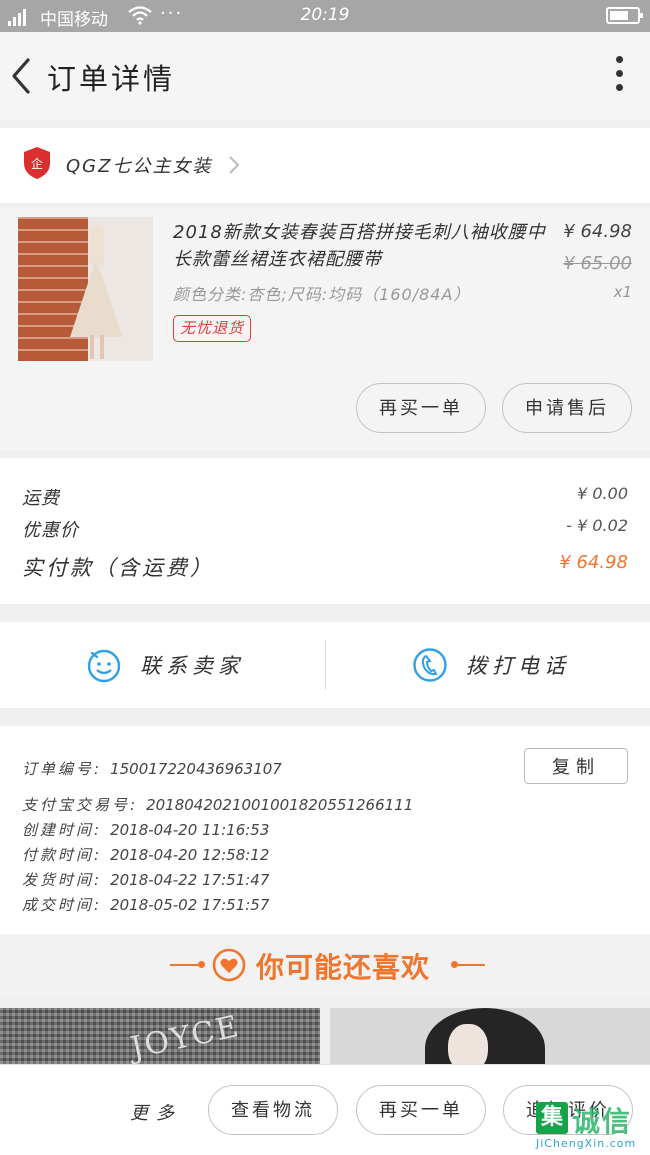 This screenshot has width=650, height=1155. Describe the element at coordinates (185, 965) in the screenshot. I see `decor-line-left` at that location.